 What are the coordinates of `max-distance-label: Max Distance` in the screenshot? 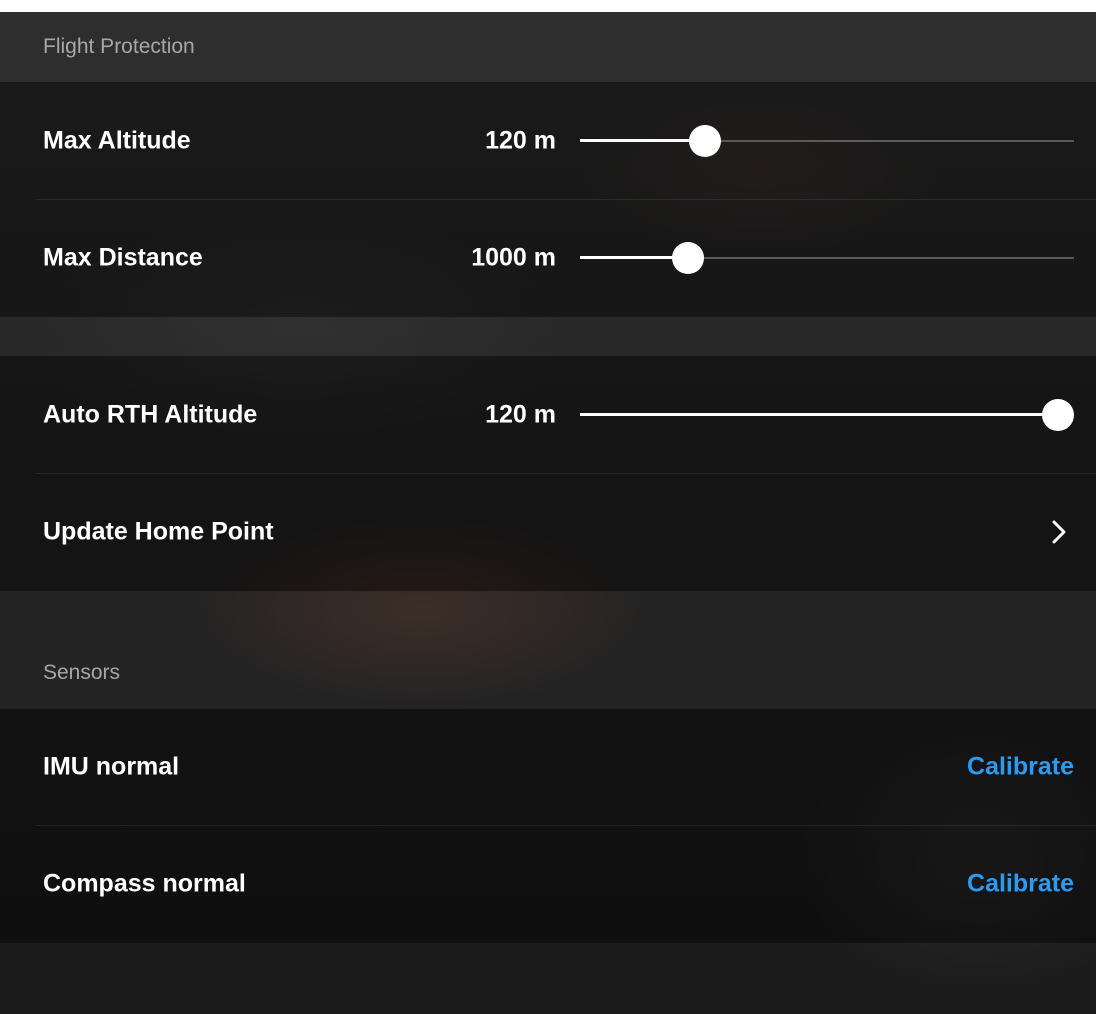 It's located at (123, 257).